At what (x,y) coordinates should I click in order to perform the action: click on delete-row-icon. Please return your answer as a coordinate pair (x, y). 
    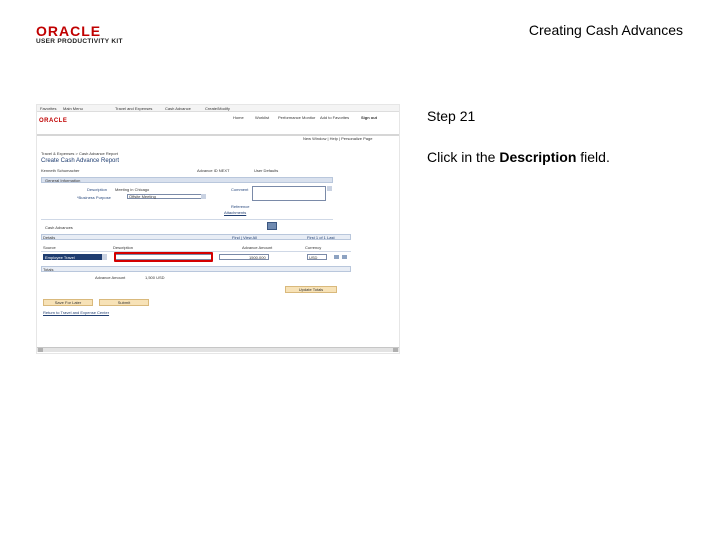
    Looking at the image, I should click on (344, 257).